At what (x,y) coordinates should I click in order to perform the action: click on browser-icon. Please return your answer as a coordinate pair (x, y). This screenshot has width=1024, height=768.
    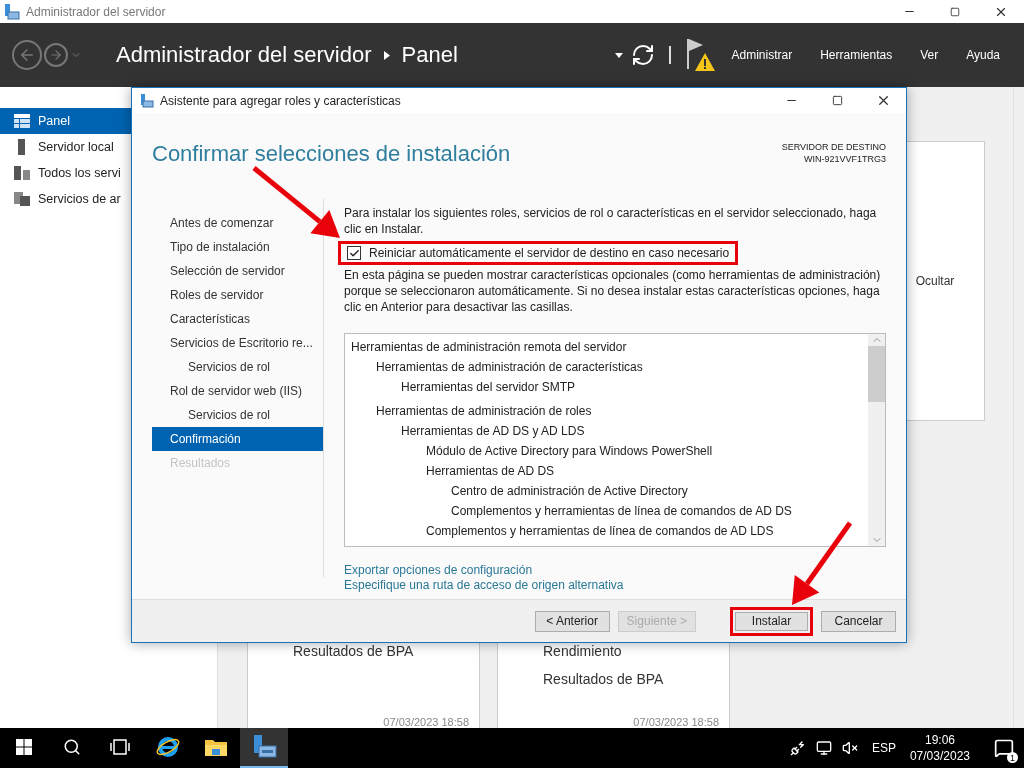
    Looking at the image, I should click on (168, 747).